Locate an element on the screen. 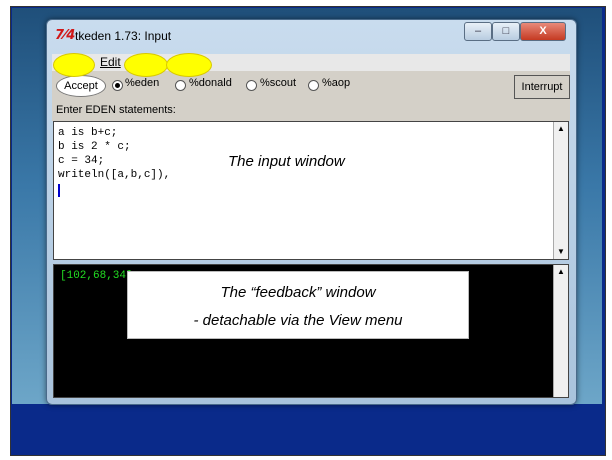  minimize-button: – is located at coordinates (478, 31).